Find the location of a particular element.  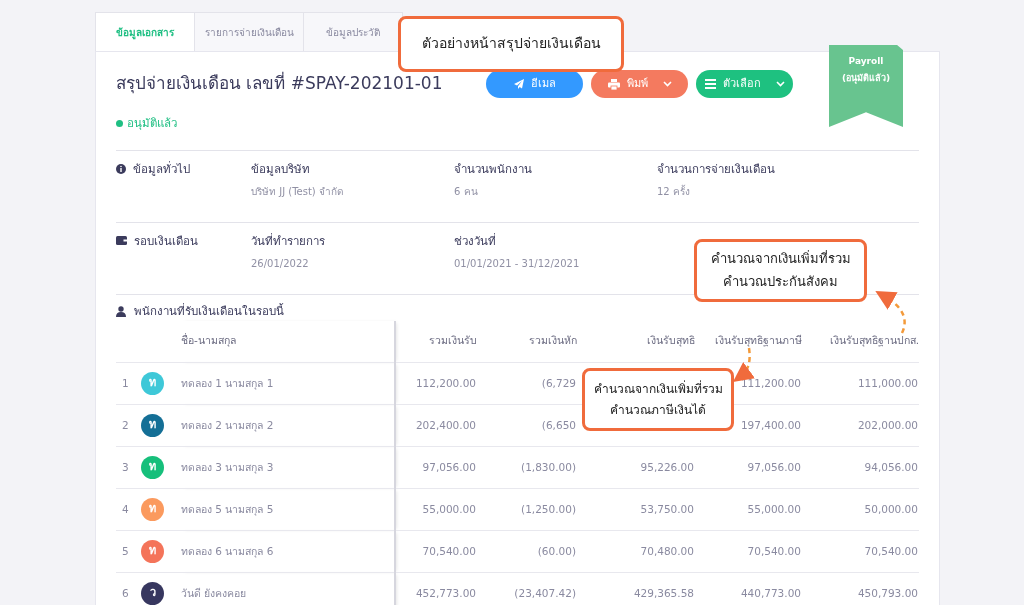

field-label: จำนวนพนักงาน is located at coordinates (493, 170).